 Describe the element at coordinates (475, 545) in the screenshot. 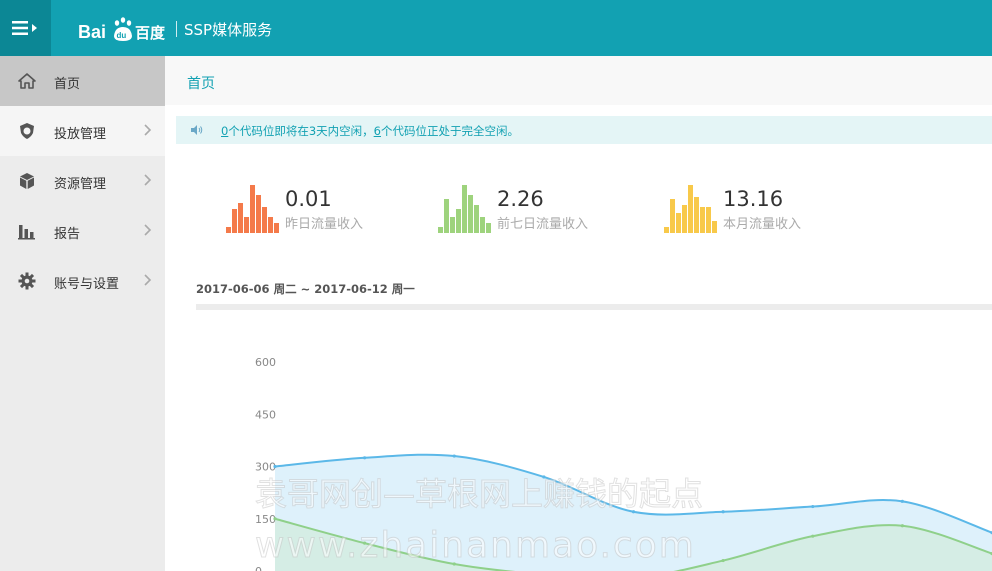

I see `watermark-line2: www.zhainanmao.com` at that location.